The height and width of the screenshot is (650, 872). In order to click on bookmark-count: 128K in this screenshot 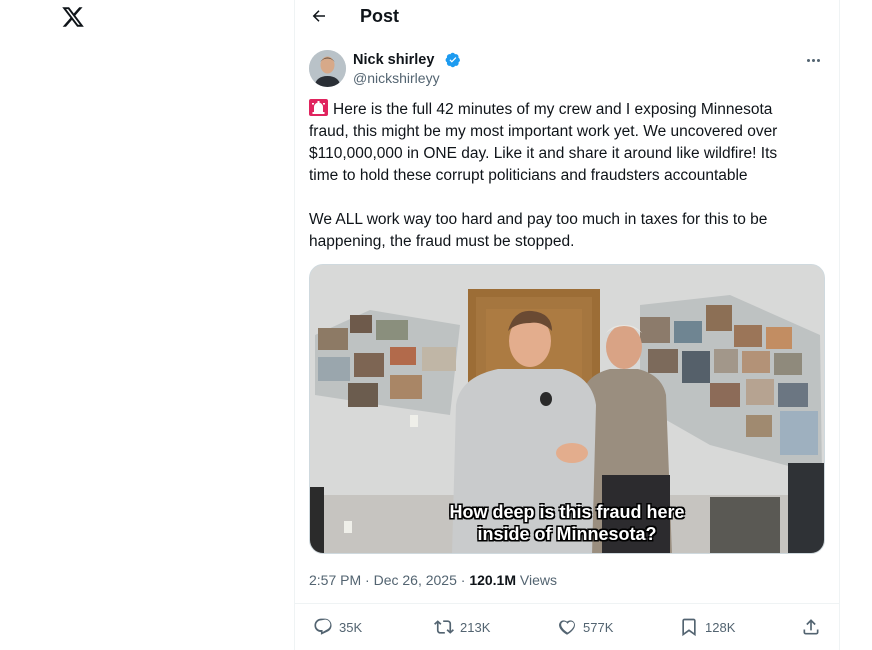, I will do `click(720, 627)`.